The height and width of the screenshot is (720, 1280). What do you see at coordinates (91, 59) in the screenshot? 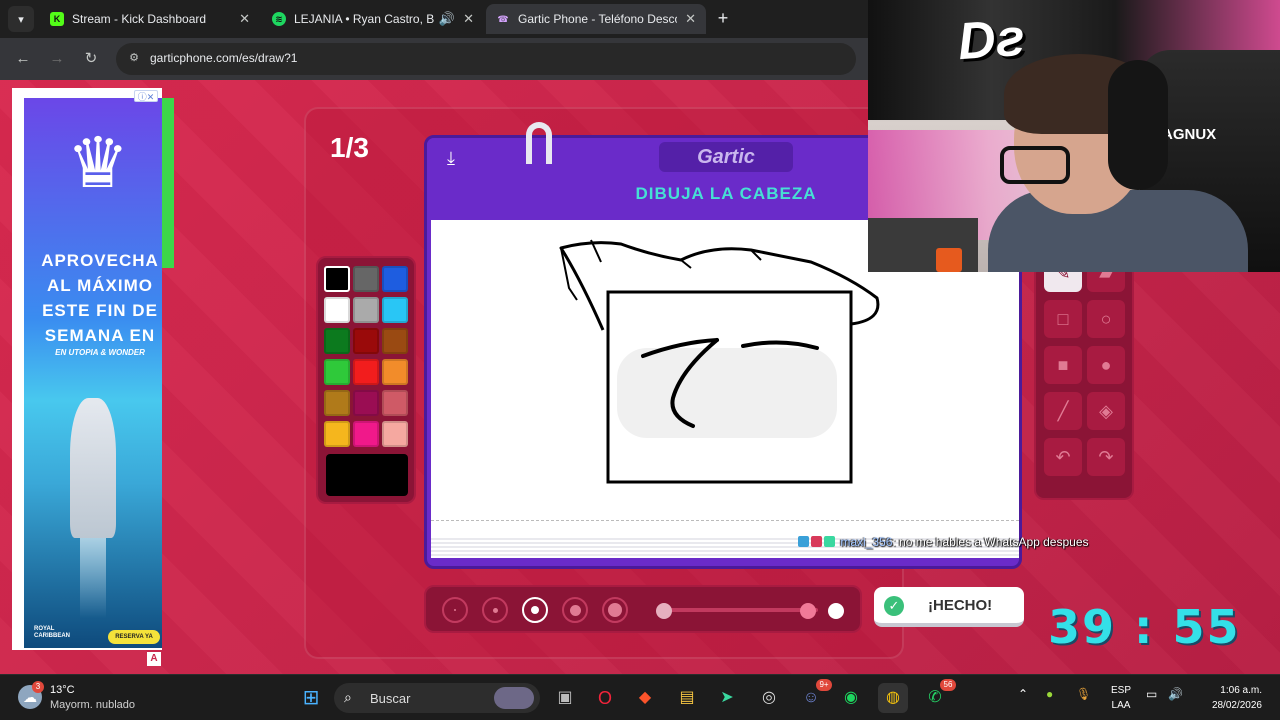
I see `reload-icon: ↻` at bounding box center [91, 59].